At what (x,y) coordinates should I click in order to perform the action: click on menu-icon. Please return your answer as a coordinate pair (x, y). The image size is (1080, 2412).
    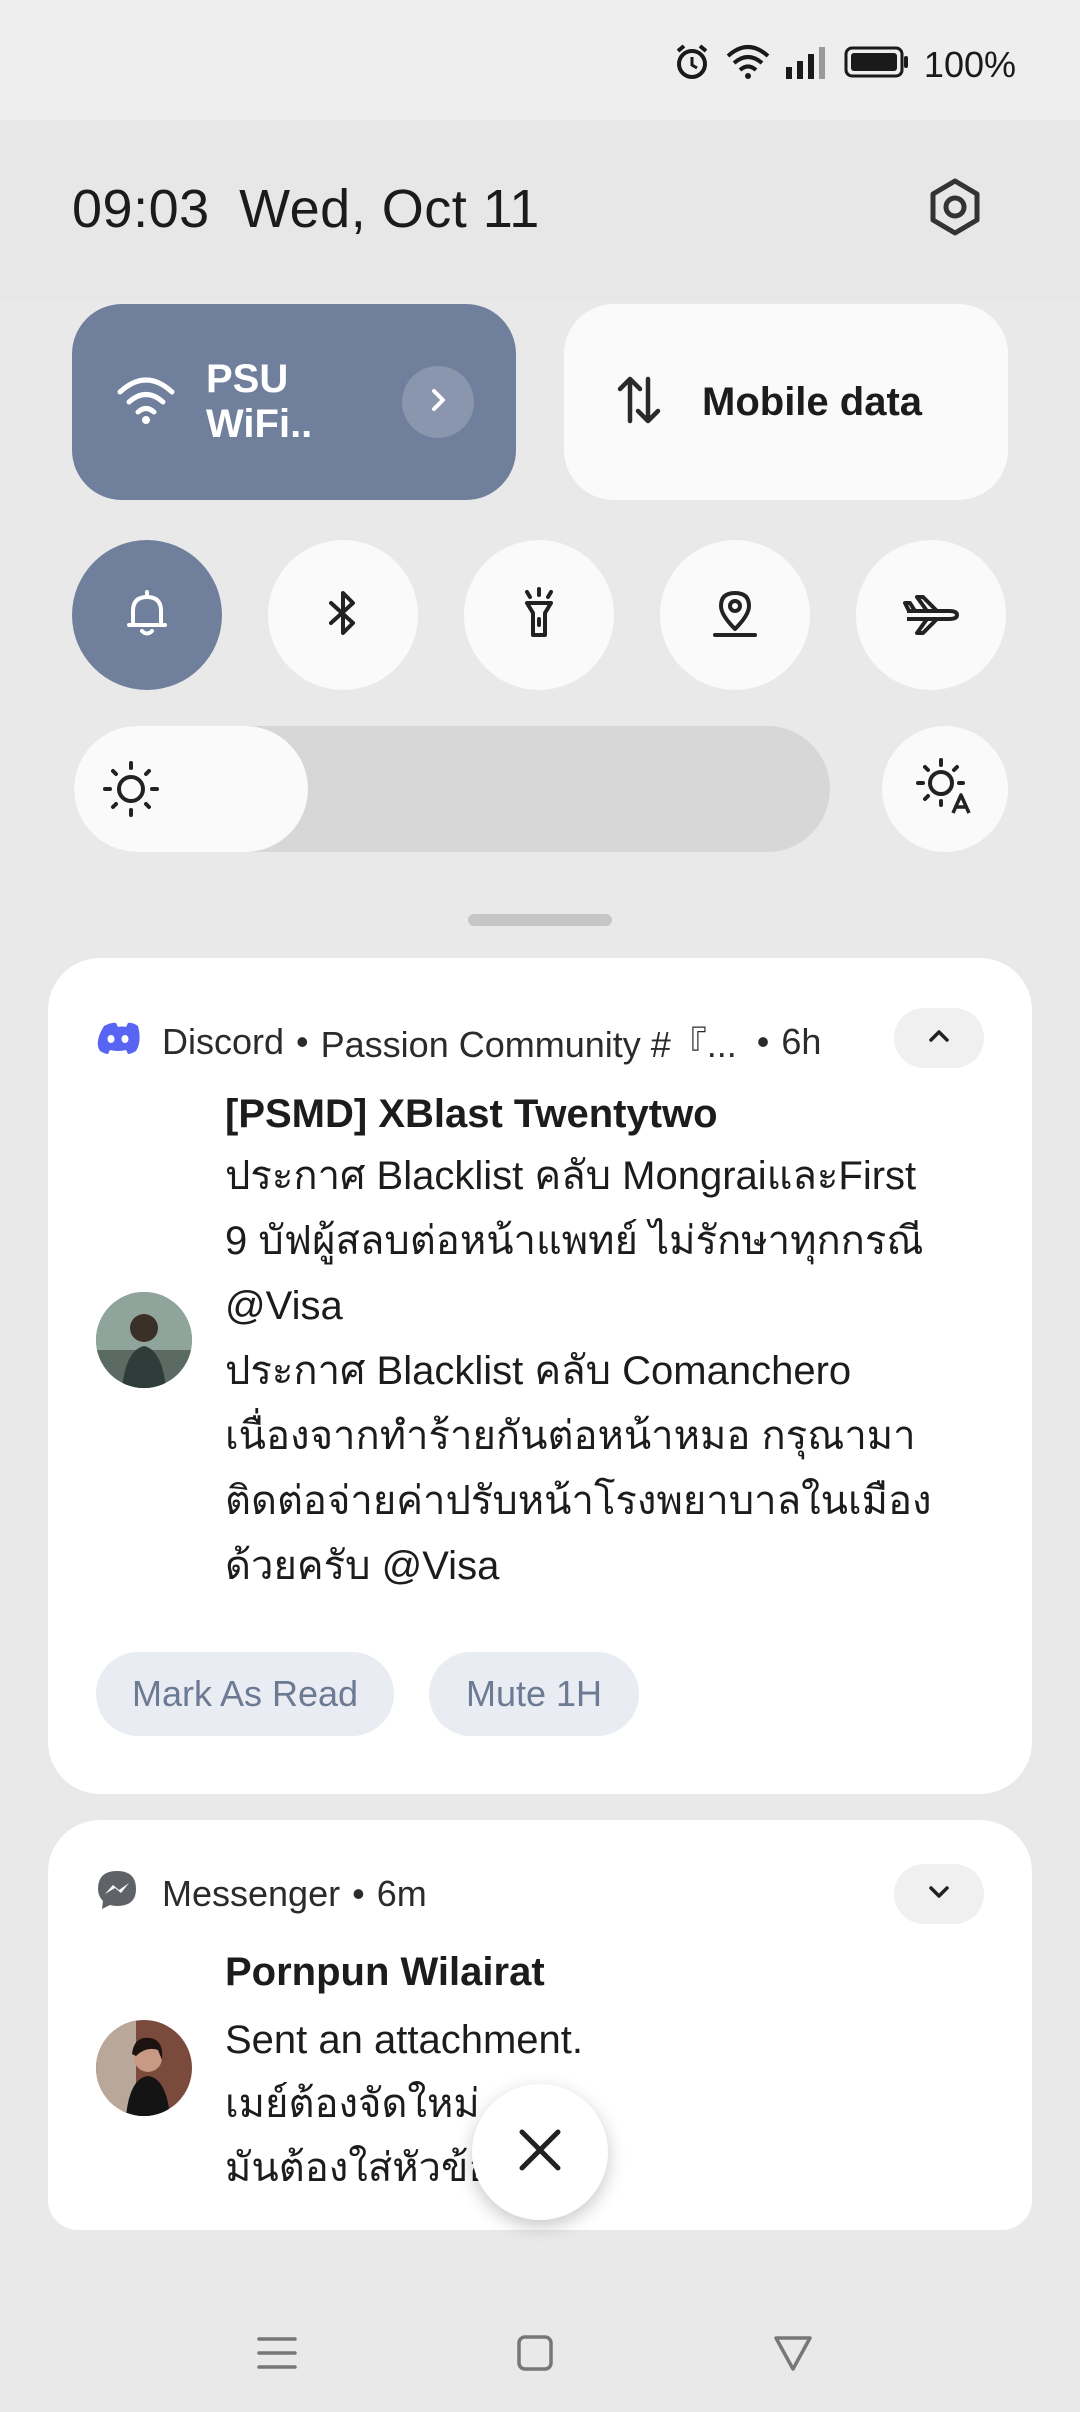
    Looking at the image, I should click on (277, 2355).